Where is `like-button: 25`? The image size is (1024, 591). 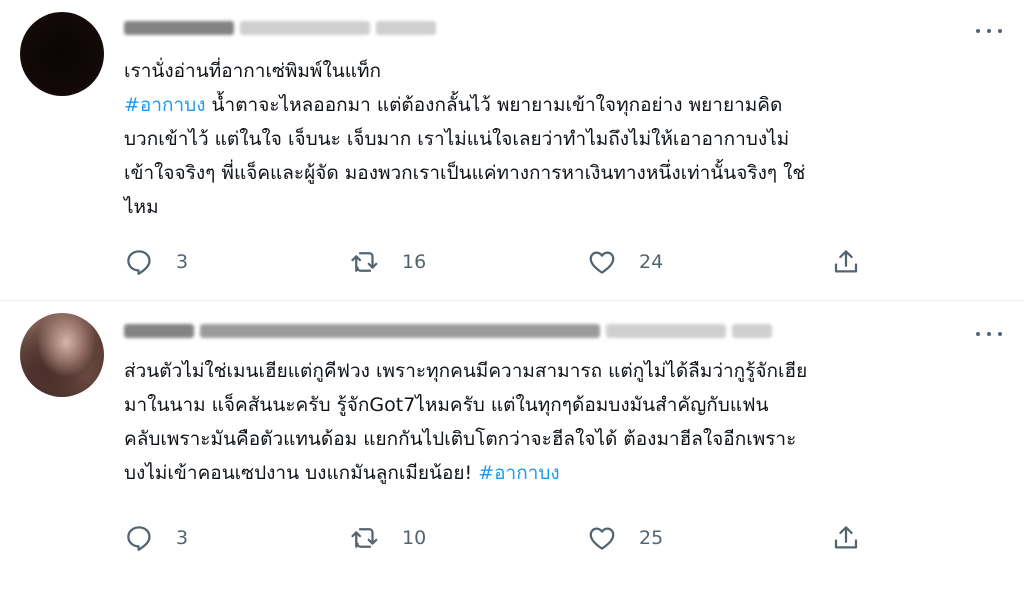 like-button: 25 is located at coordinates (625, 538).